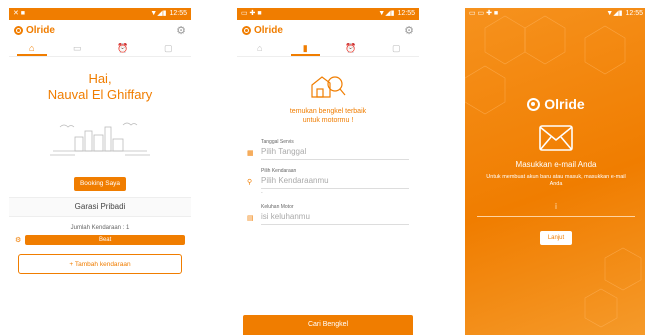 Image resolution: width=645 pixels, height=335 pixels. What do you see at coordinates (328, 87) in the screenshot?
I see `workshop-search-icon` at bounding box center [328, 87].